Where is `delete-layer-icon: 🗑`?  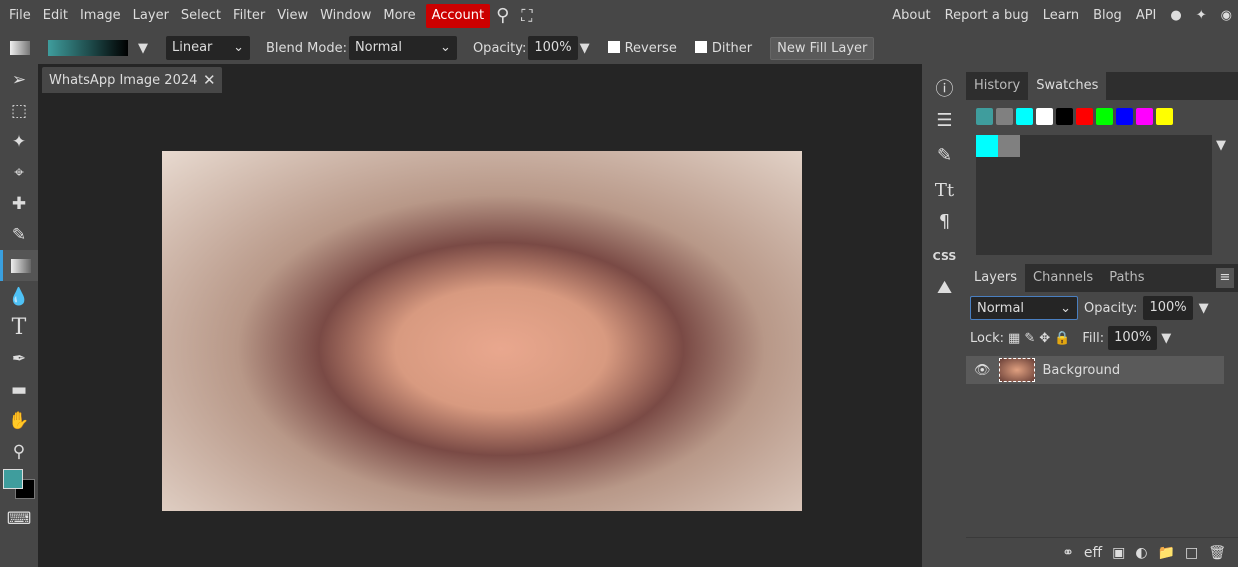 delete-layer-icon: 🗑 is located at coordinates (1217, 553).